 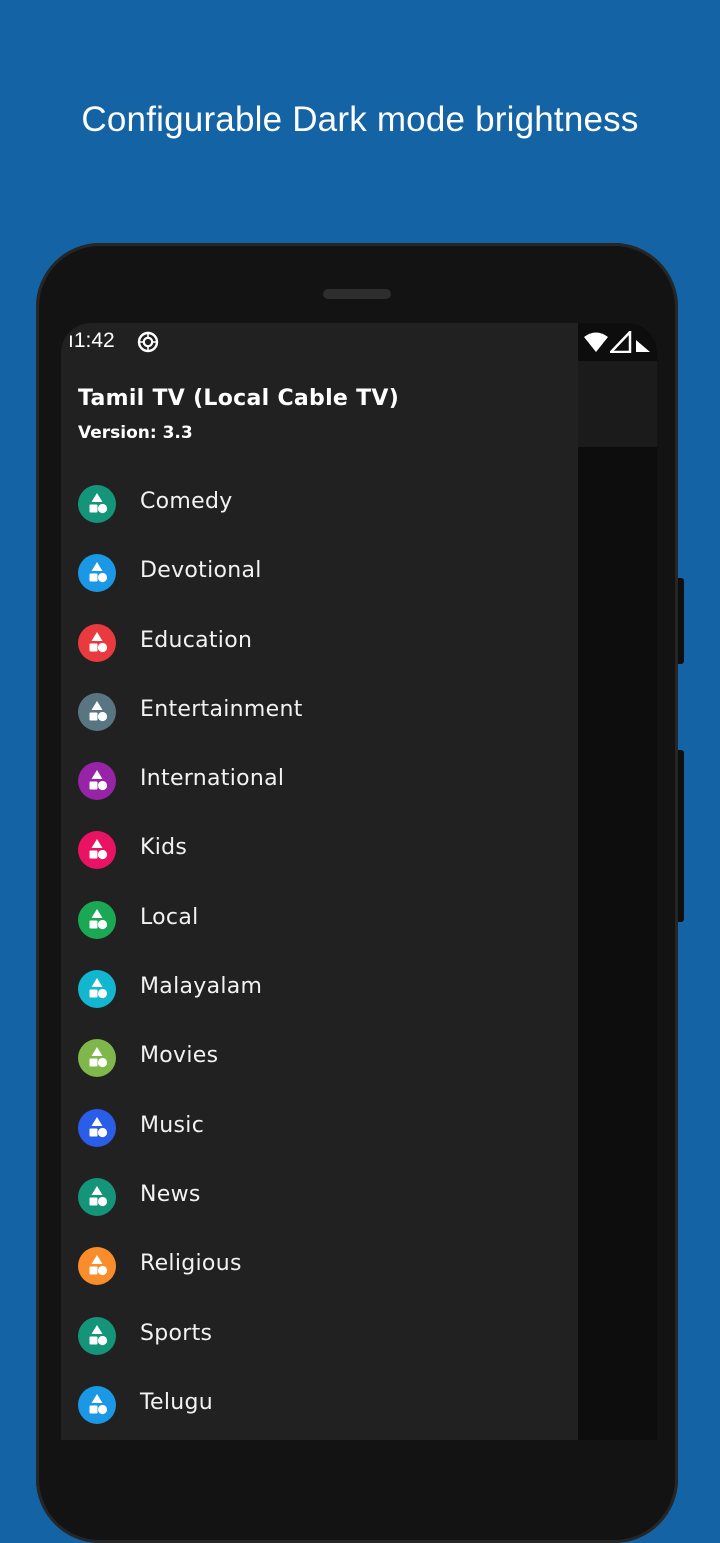 What do you see at coordinates (239, 398) in the screenshot?
I see `drawer-app-title: Tamil TV (Local Cable TV)` at bounding box center [239, 398].